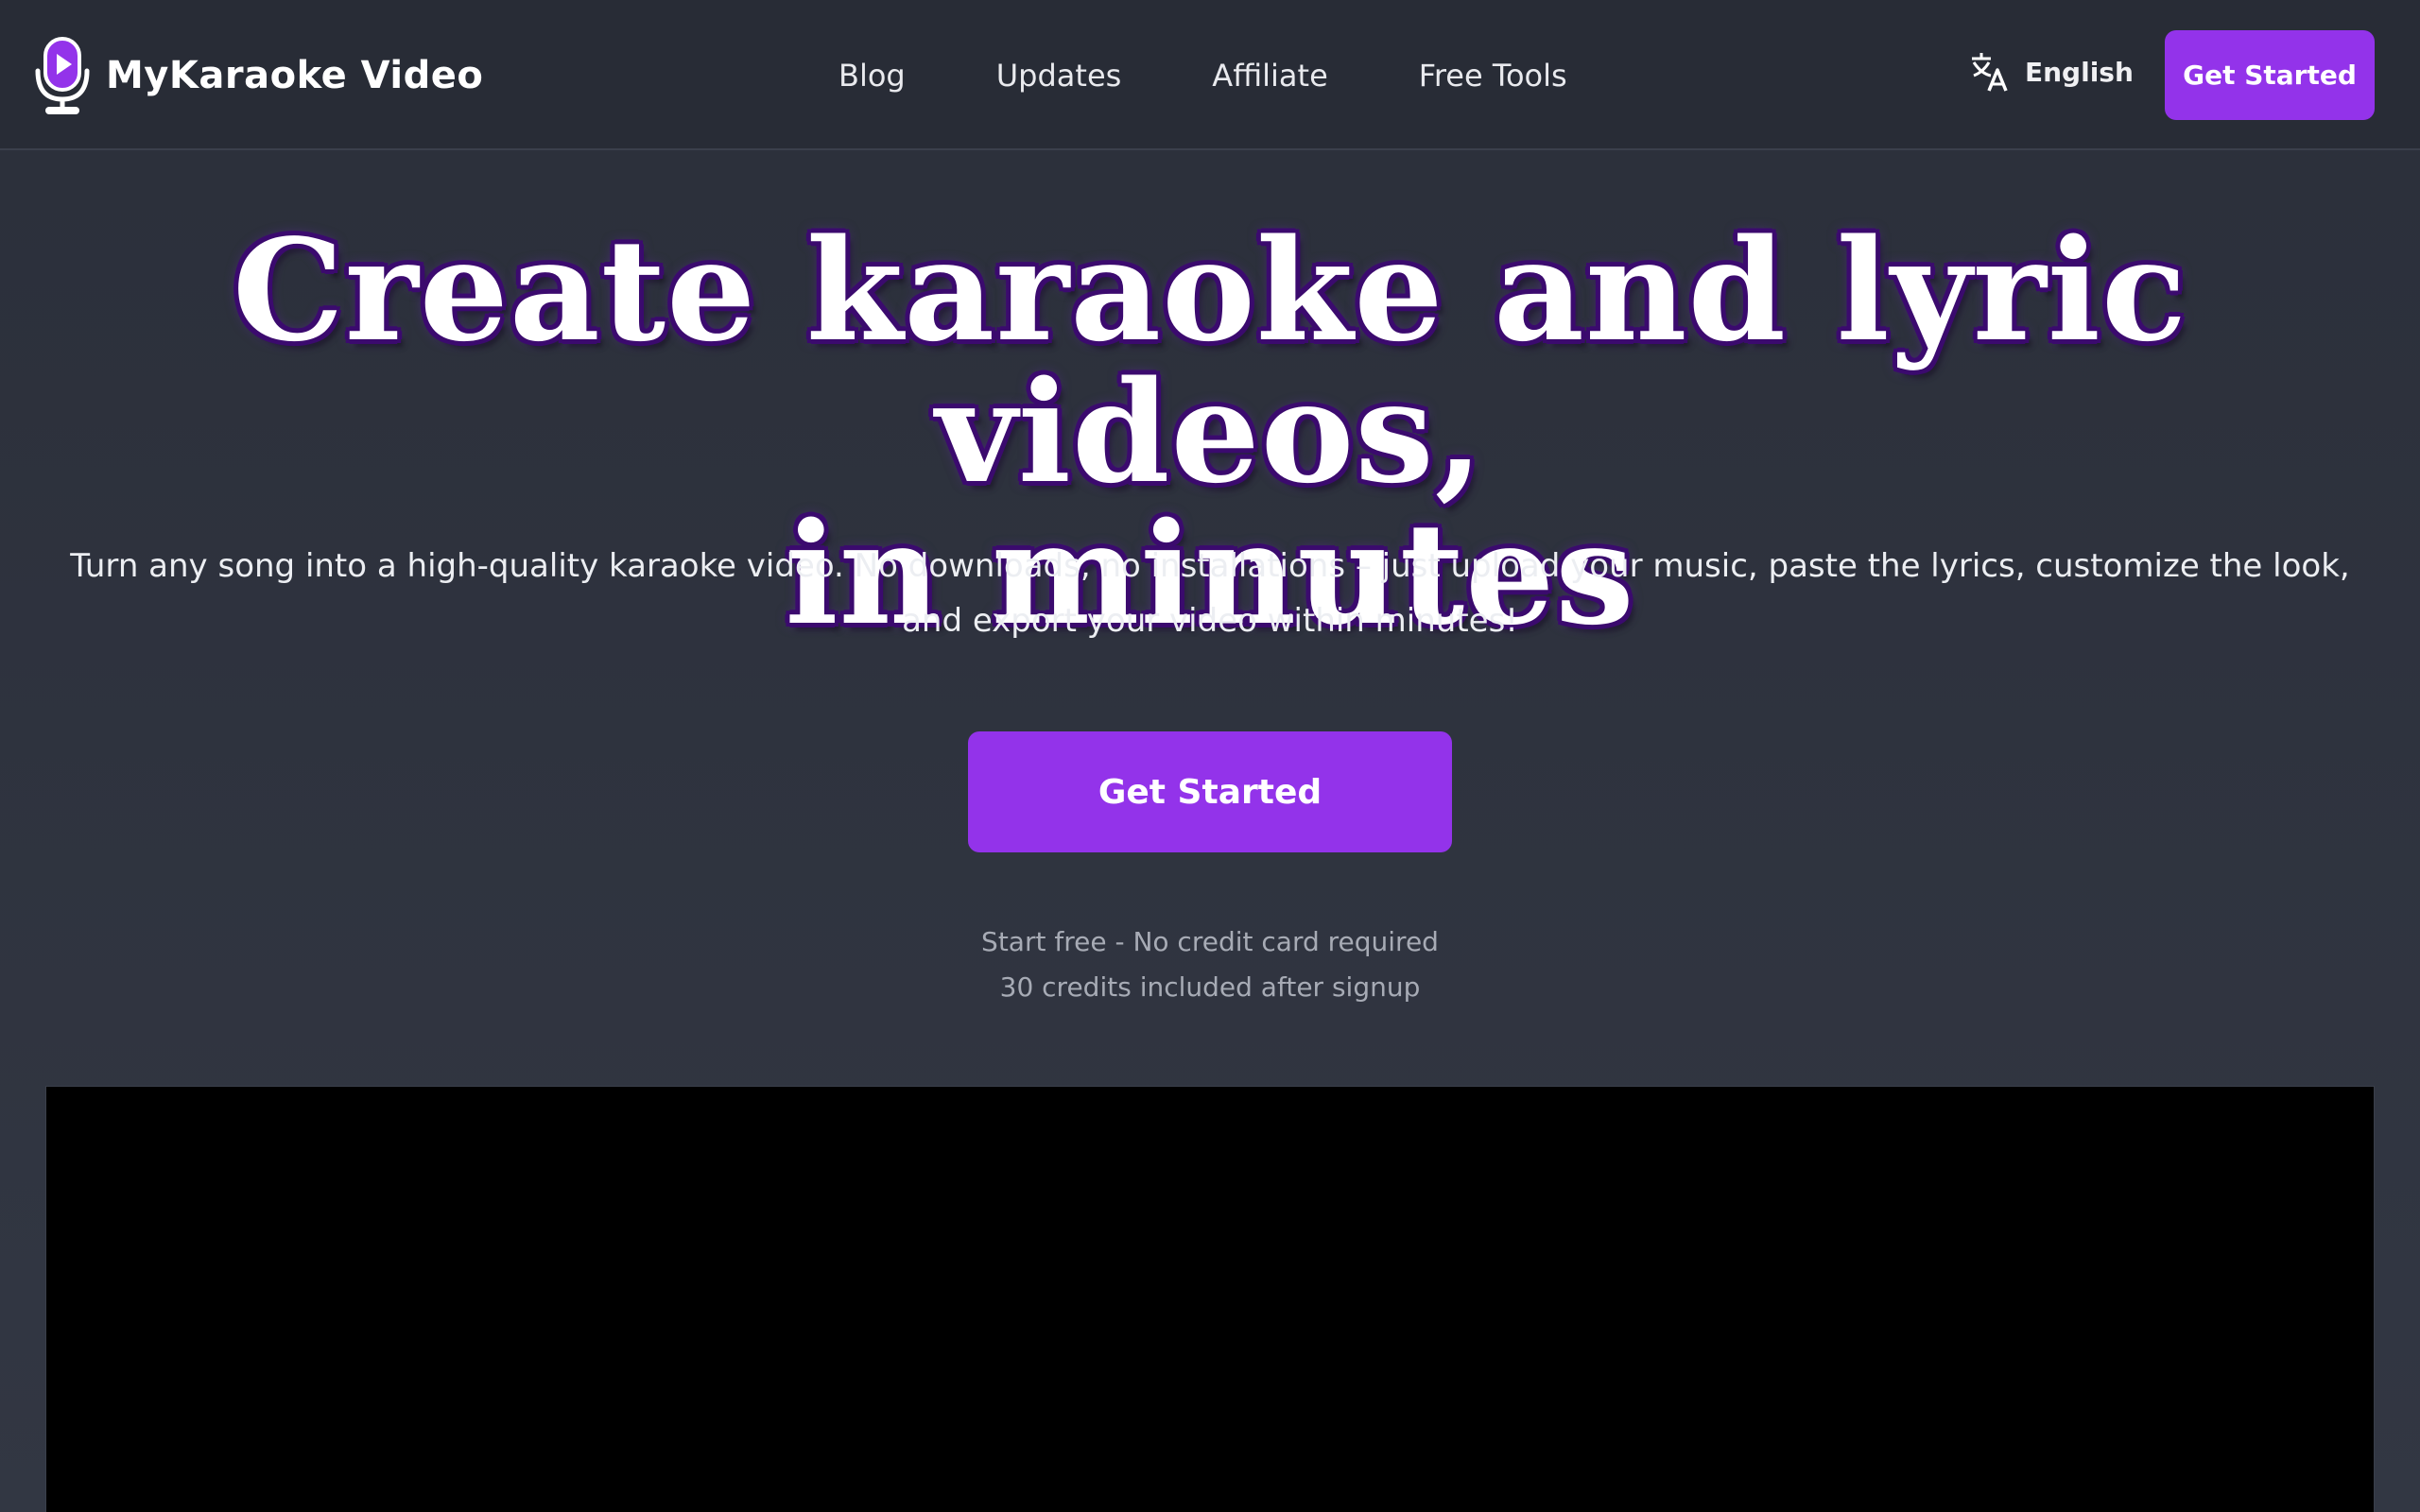 The height and width of the screenshot is (1512, 2420). Describe the element at coordinates (1210, 941) in the screenshot. I see `free-note: Start free - No credit card required` at that location.